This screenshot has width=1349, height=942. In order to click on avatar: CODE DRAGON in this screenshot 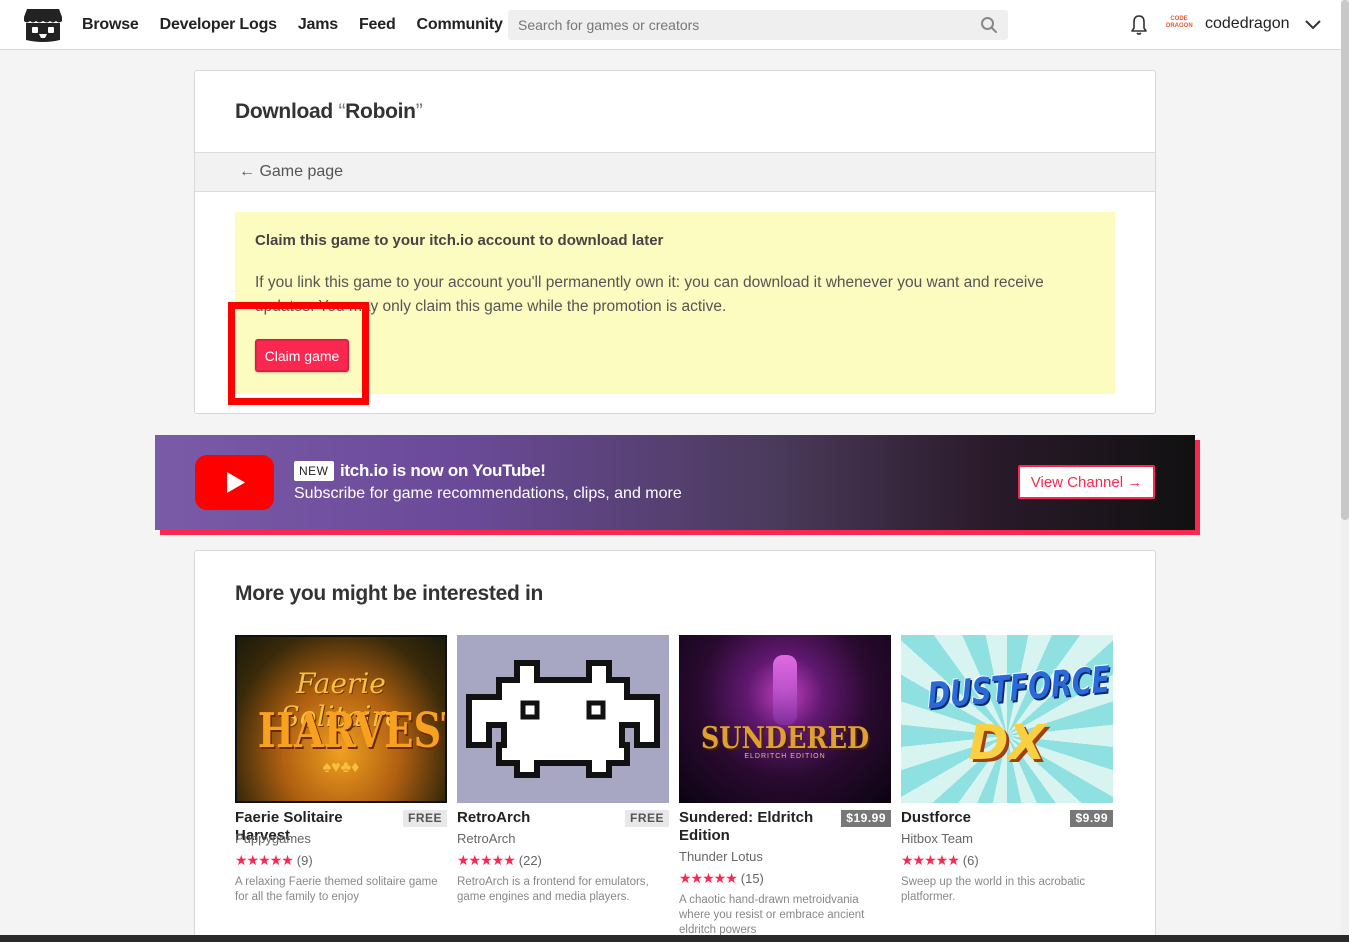, I will do `click(1179, 25)`.